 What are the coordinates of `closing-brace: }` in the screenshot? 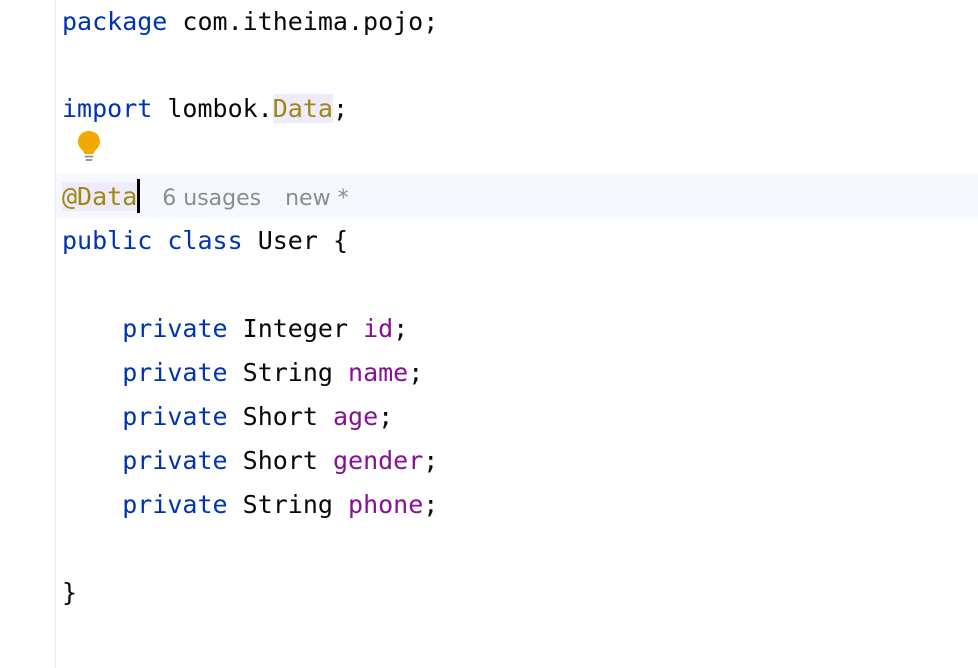 It's located at (70, 592).